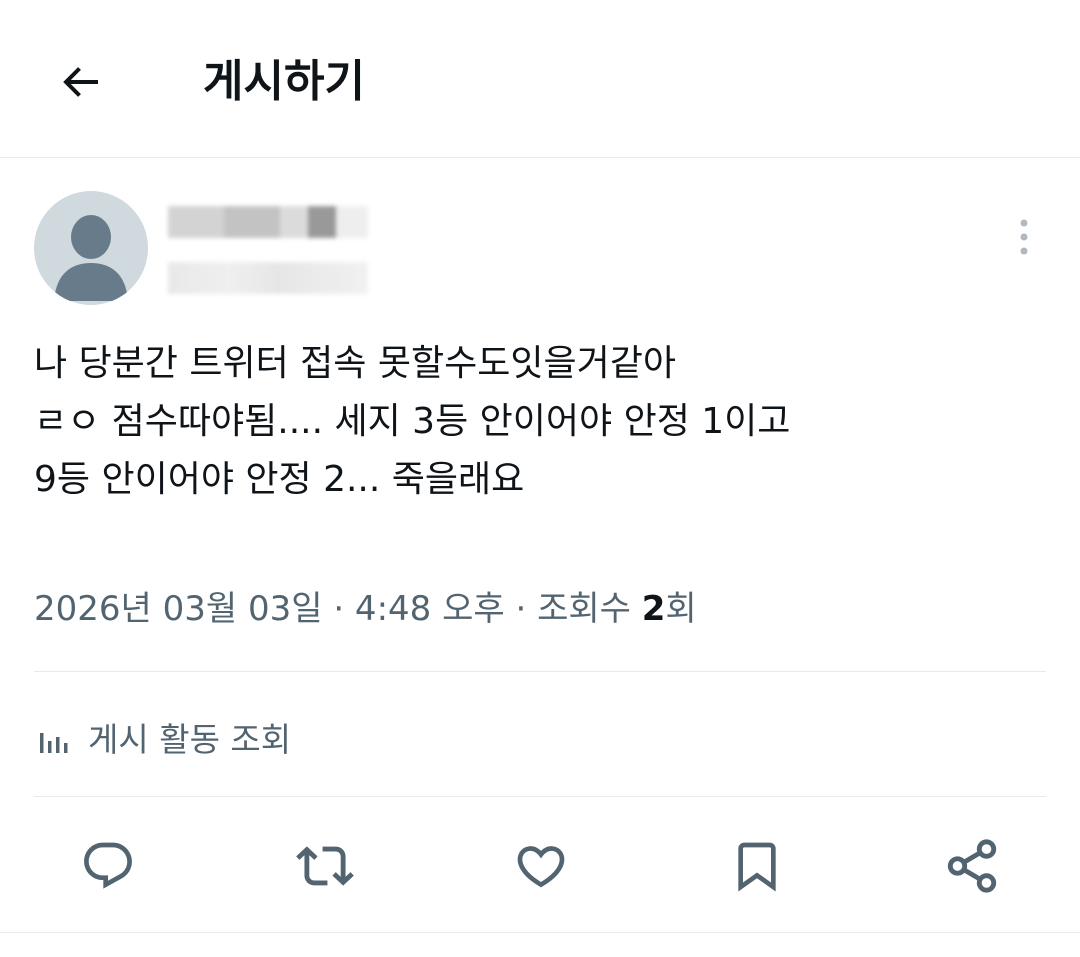 The image size is (1080, 957). Describe the element at coordinates (355, 363) in the screenshot. I see `tweet-line: 나 당분간 트위터 접속 못할수도잇을거같아` at that location.